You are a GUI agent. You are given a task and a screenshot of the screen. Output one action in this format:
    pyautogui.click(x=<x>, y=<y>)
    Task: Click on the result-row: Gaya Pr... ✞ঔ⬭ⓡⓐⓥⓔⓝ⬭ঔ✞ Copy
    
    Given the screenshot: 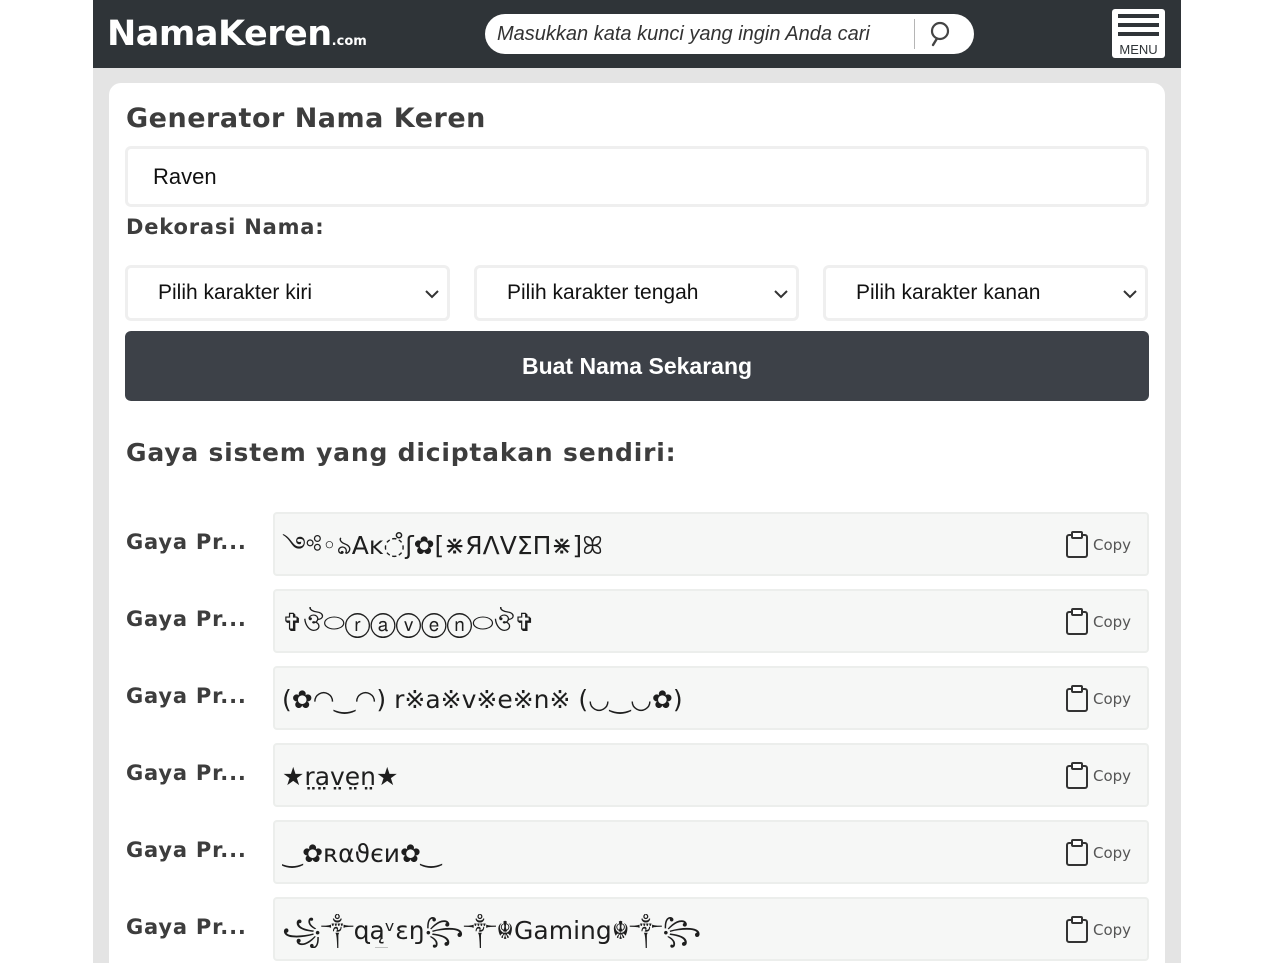 What is the action you would take?
    pyautogui.click(x=637, y=621)
    